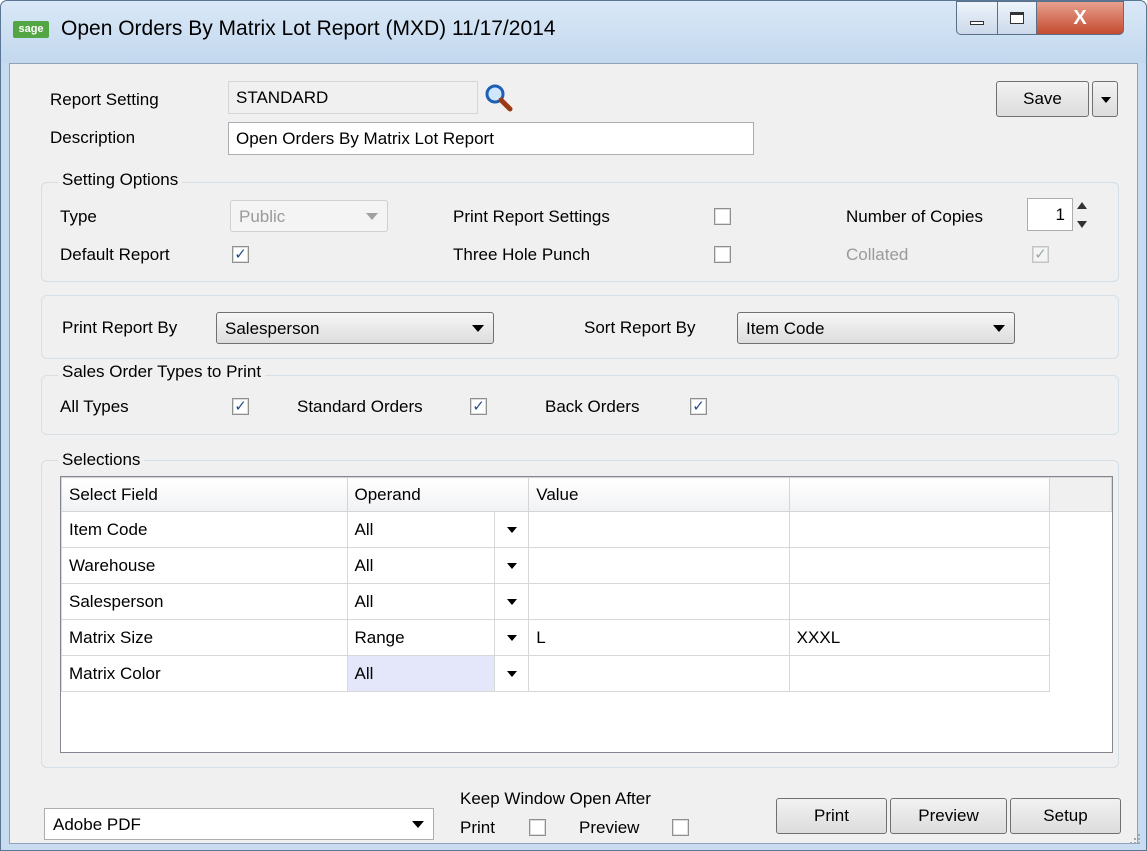  Describe the element at coordinates (239, 824) in the screenshot. I see `printer-dropdown: Adobe PDF` at that location.